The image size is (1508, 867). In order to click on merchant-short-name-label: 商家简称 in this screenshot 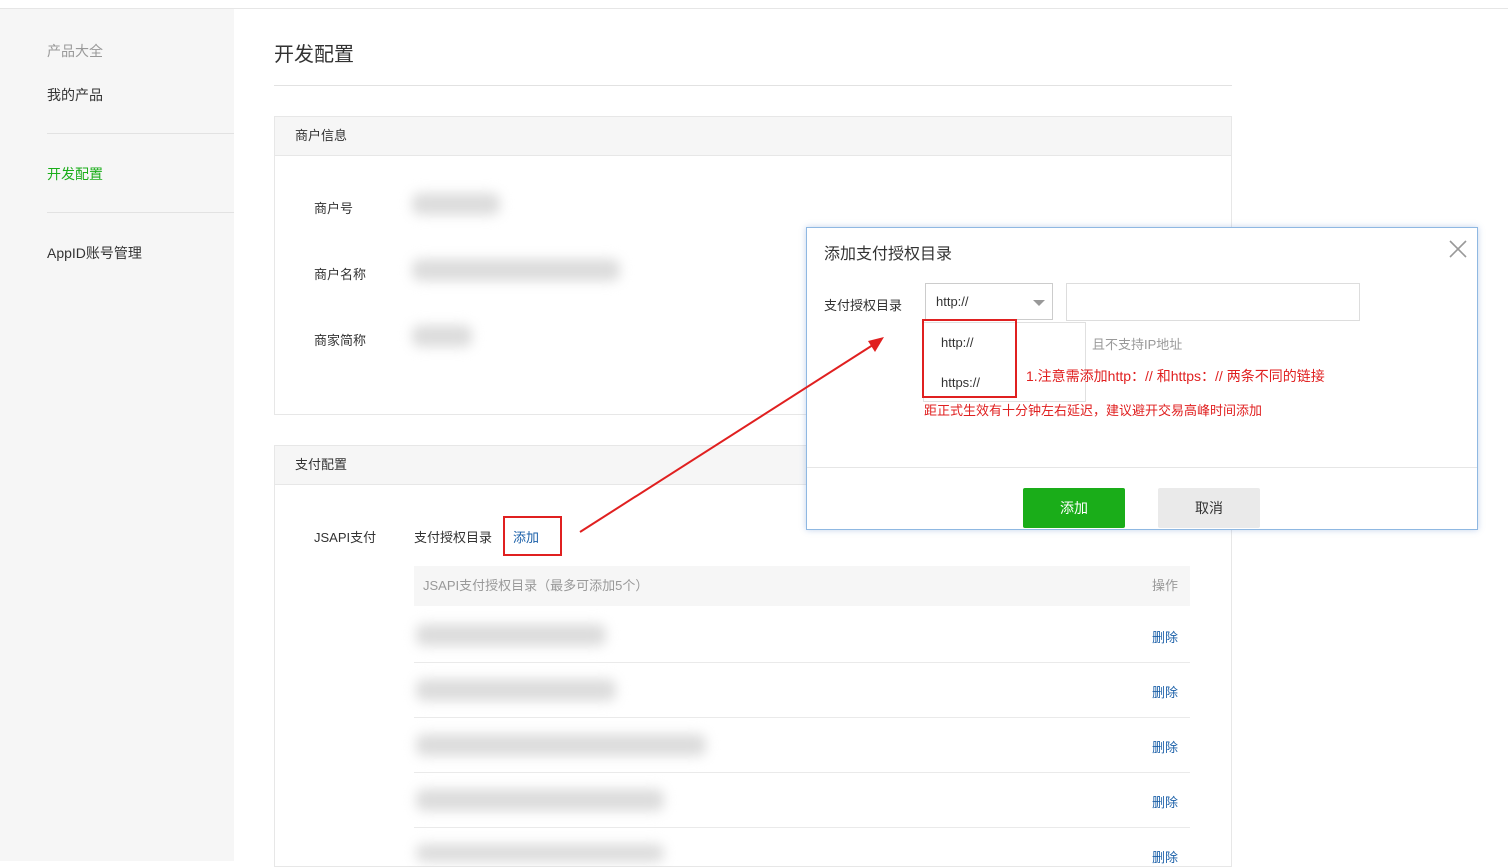, I will do `click(340, 340)`.